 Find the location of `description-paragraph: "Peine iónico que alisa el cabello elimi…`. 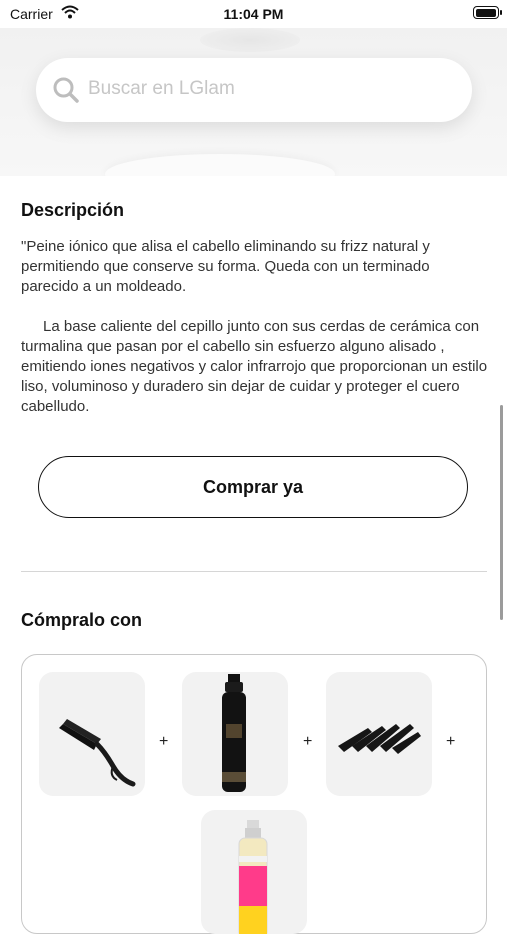

description-paragraph: "Peine iónico que alisa el cabello elimi… is located at coordinates (225, 266).